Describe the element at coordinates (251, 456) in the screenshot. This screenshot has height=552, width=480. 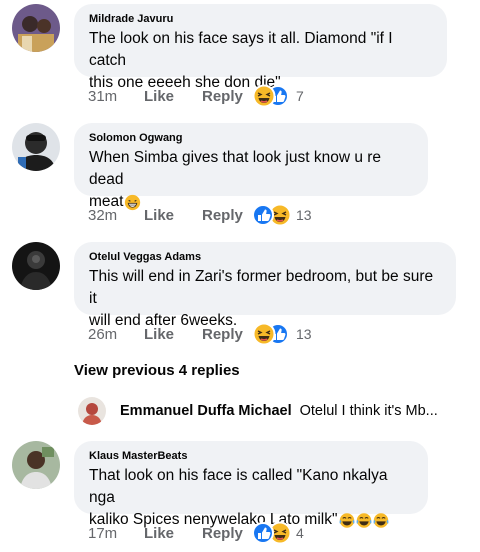
I see `comment-author: Klaus MasterBeats` at that location.